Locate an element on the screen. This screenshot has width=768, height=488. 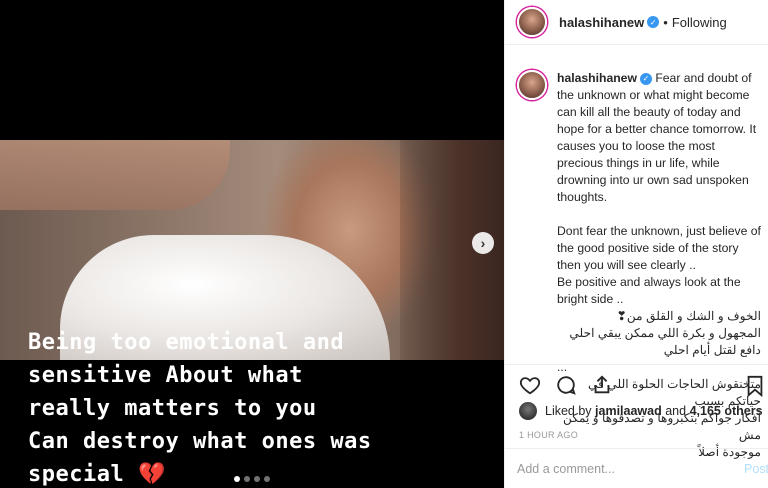
likes-connector: and is located at coordinates (676, 411).